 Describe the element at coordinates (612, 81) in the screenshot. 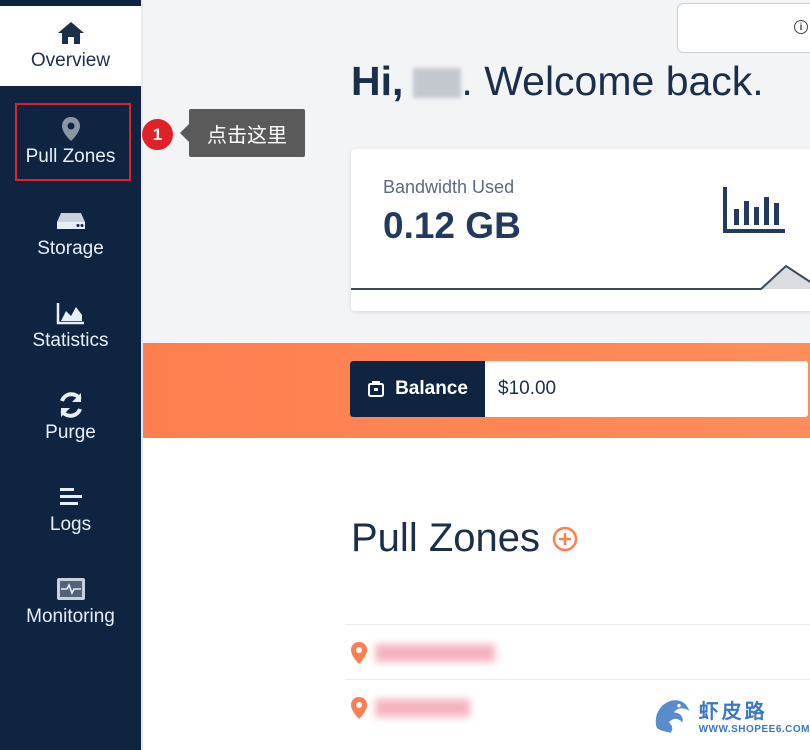

I see `welcome-text: . Welcome back.` at that location.